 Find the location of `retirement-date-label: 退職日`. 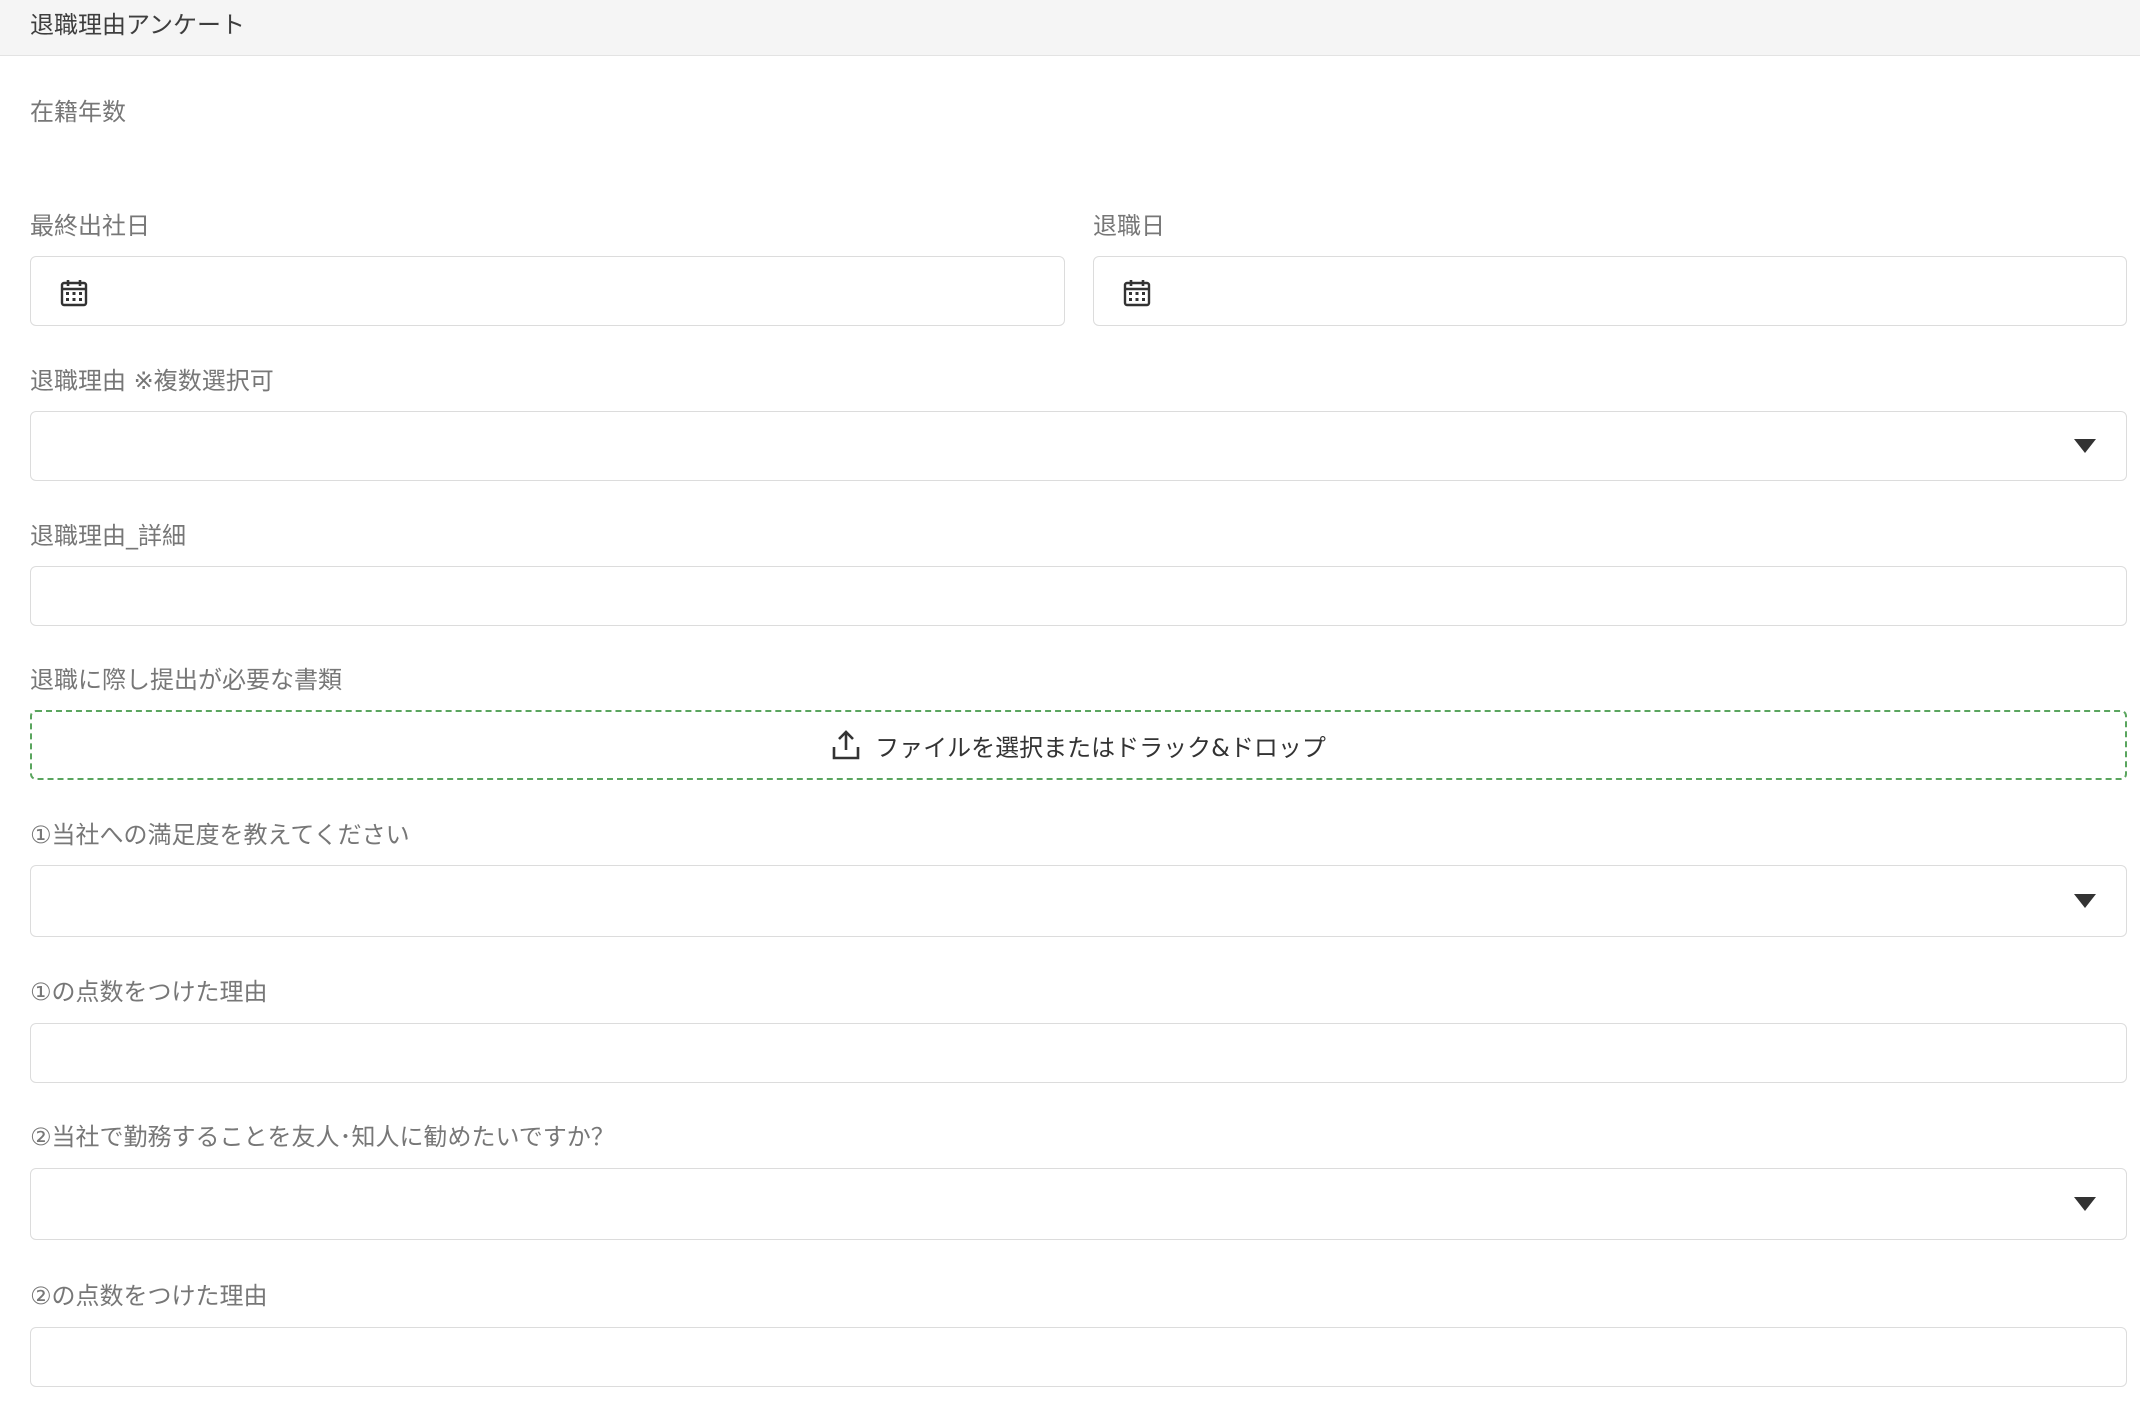

retirement-date-label: 退職日 is located at coordinates (1129, 226).